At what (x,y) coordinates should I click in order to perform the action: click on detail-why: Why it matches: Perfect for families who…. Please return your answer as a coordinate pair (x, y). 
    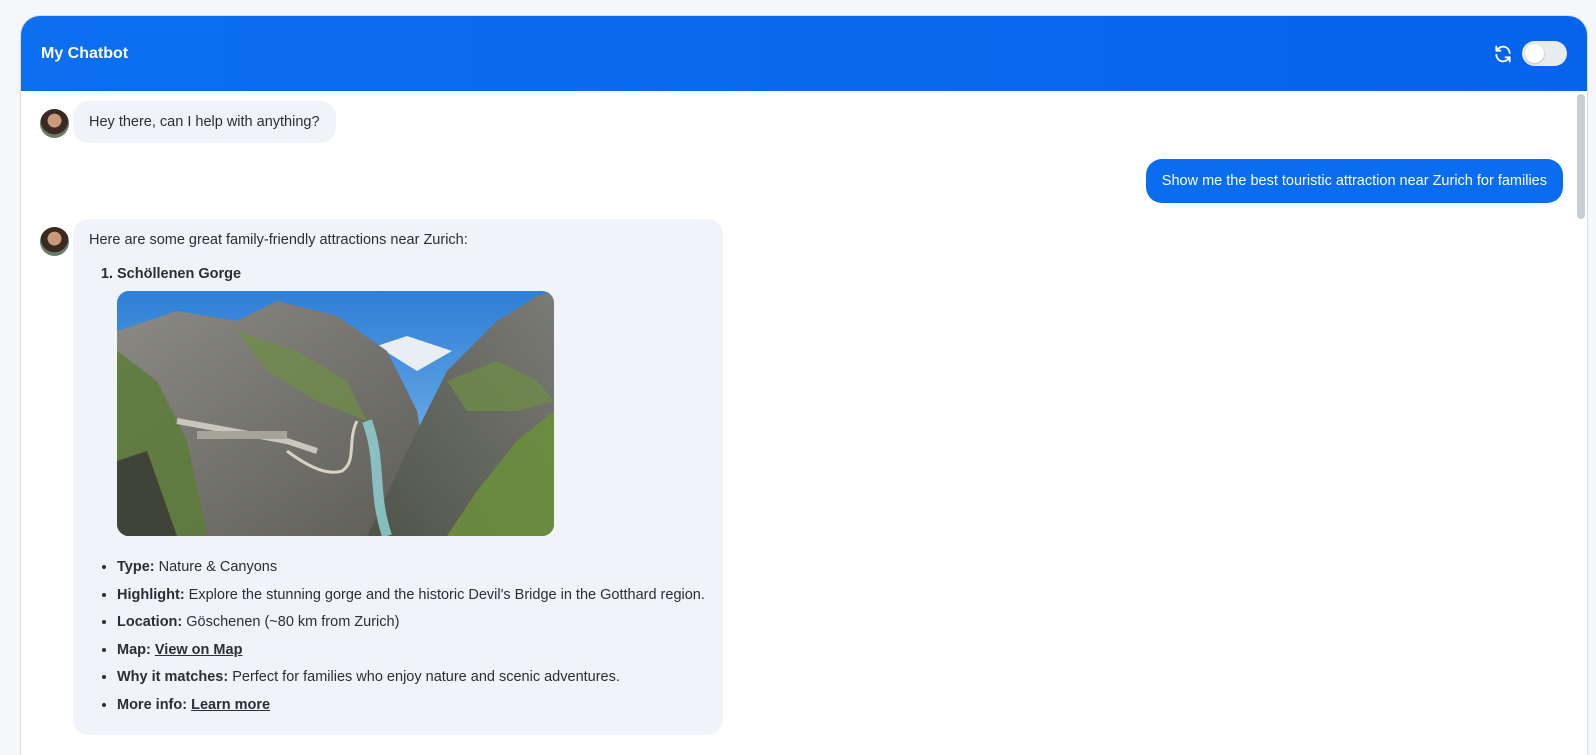
    Looking at the image, I should click on (412, 678).